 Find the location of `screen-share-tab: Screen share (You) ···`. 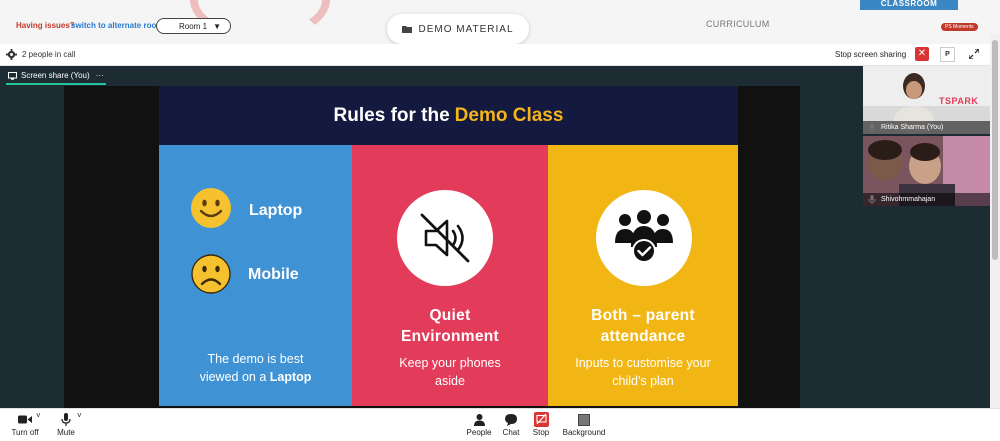

screen-share-tab: Screen share (You) ··· is located at coordinates (56, 77).